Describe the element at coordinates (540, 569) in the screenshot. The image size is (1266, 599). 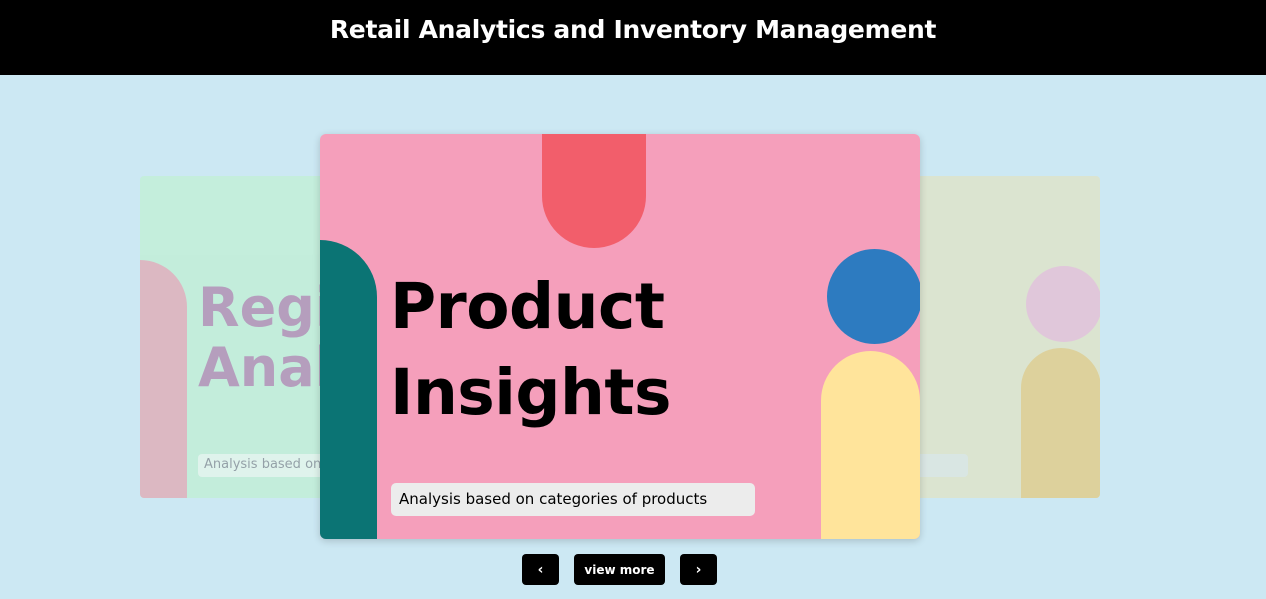
I see `previous-button: ‹` at that location.